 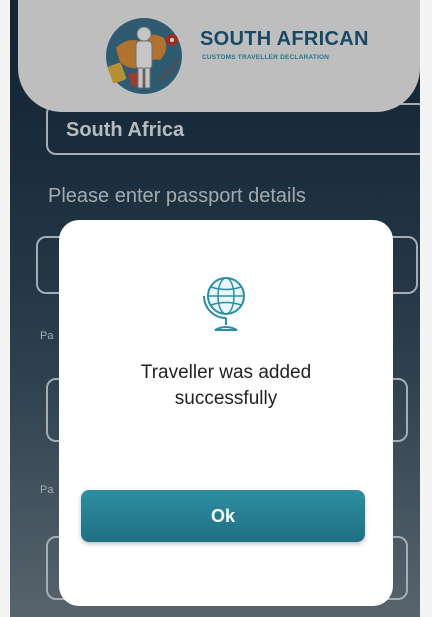 I want to click on success-message-line2: successfully, so click(x=226, y=398).